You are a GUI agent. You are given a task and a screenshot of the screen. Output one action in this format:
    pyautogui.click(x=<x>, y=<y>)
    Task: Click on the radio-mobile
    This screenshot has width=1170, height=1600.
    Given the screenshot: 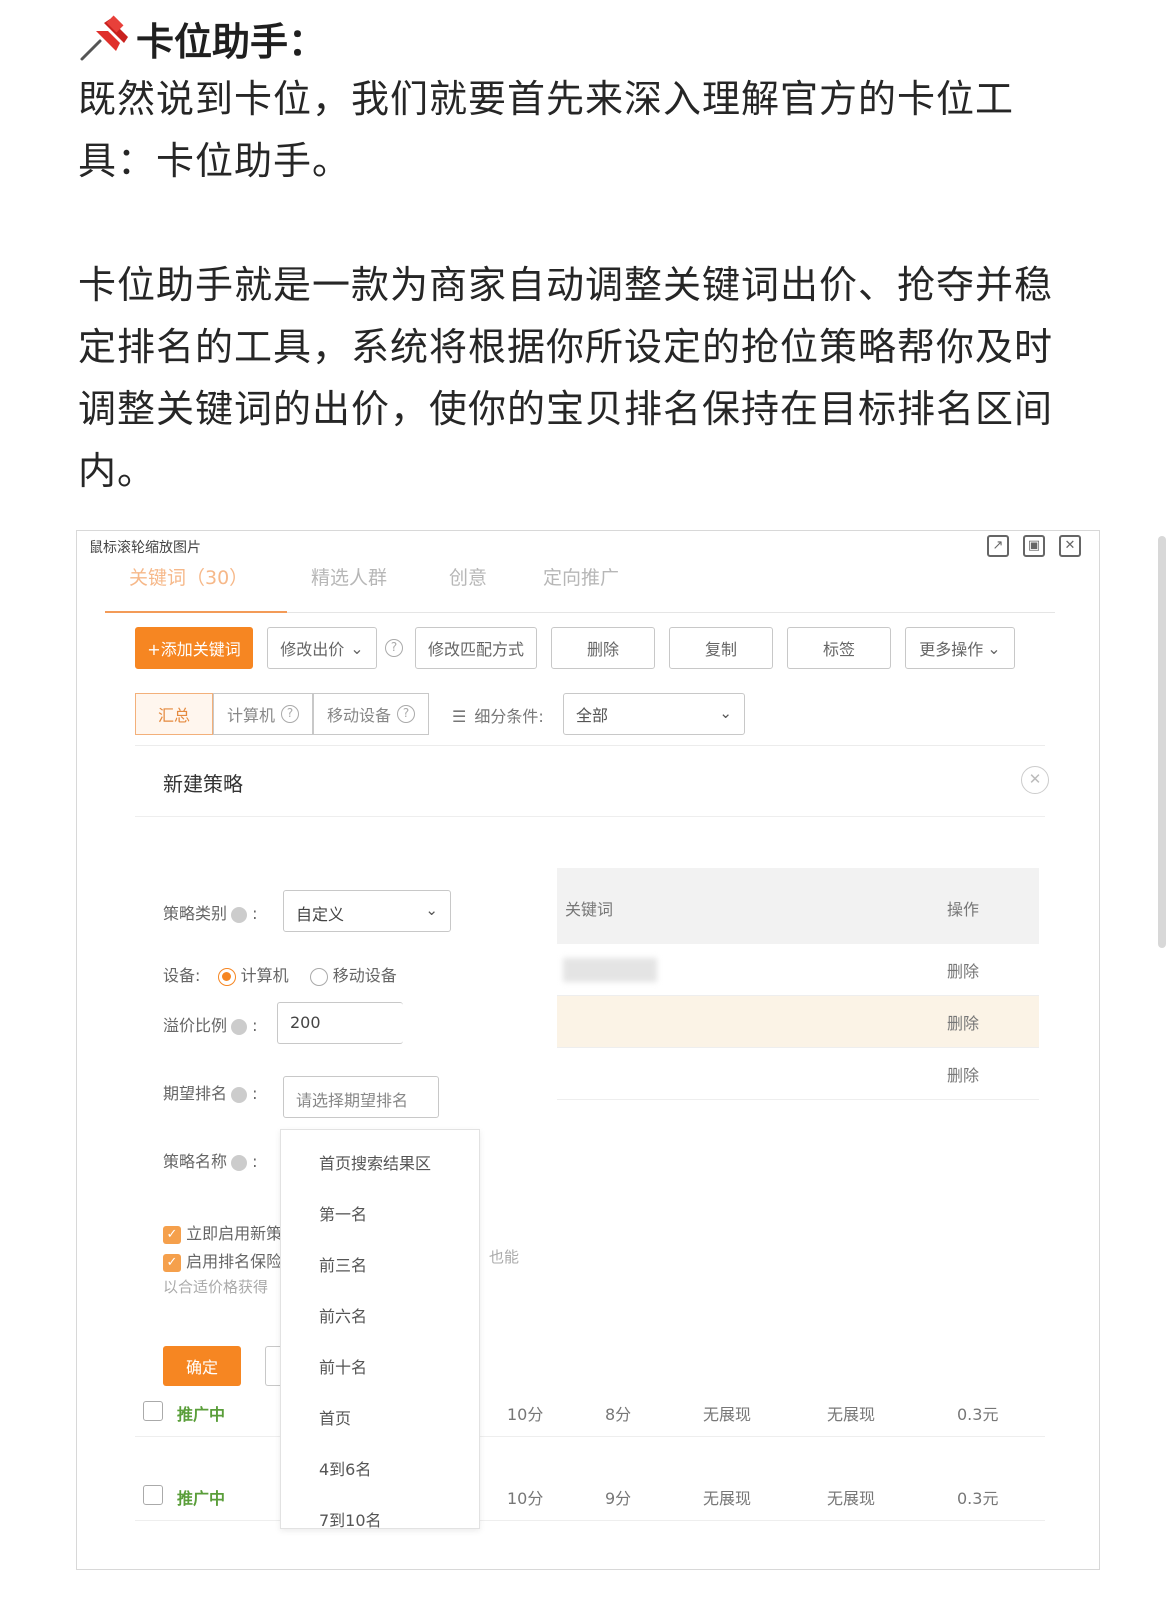 What is the action you would take?
    pyautogui.click(x=318, y=976)
    